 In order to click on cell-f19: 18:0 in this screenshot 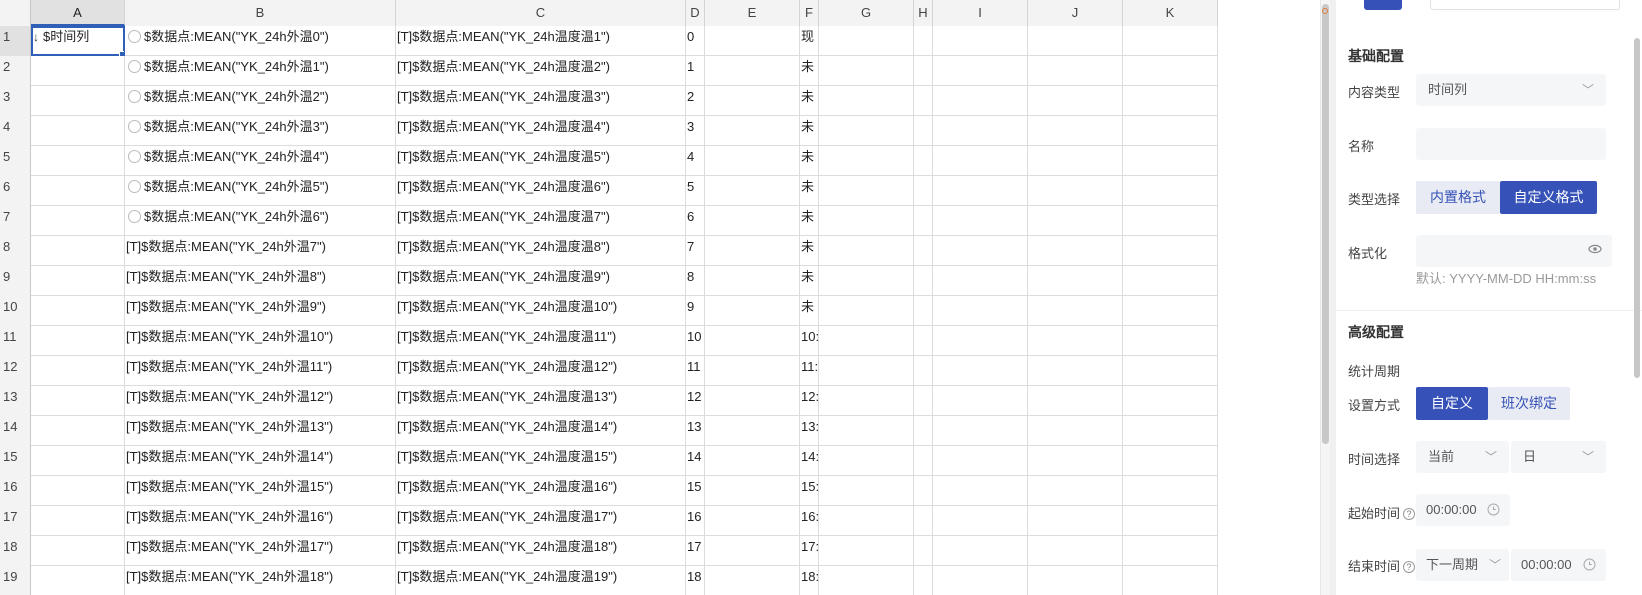, I will do `click(809, 580)`.